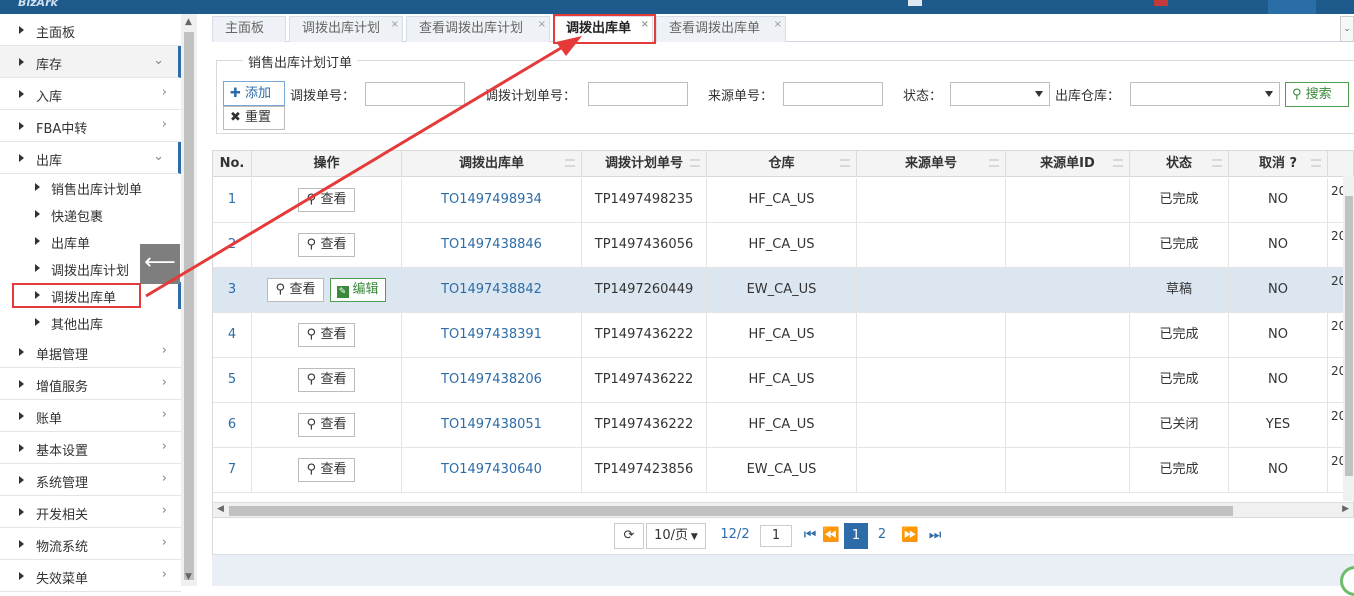  What do you see at coordinates (415, 94) in the screenshot?
I see `transfer-no-input` at bounding box center [415, 94].